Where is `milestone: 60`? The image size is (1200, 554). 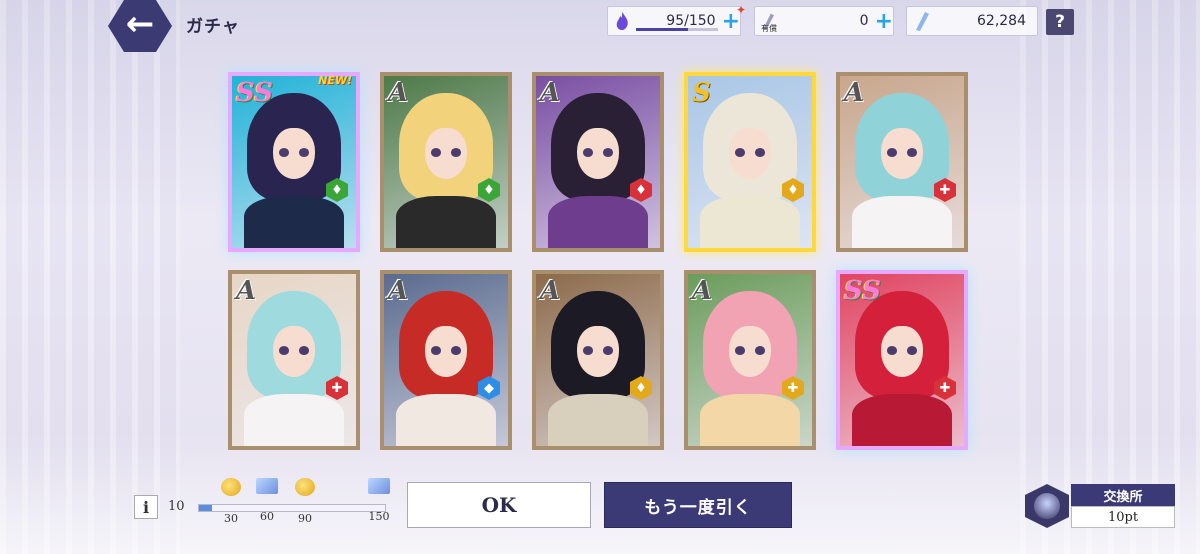 milestone: 60 is located at coordinates (267, 500).